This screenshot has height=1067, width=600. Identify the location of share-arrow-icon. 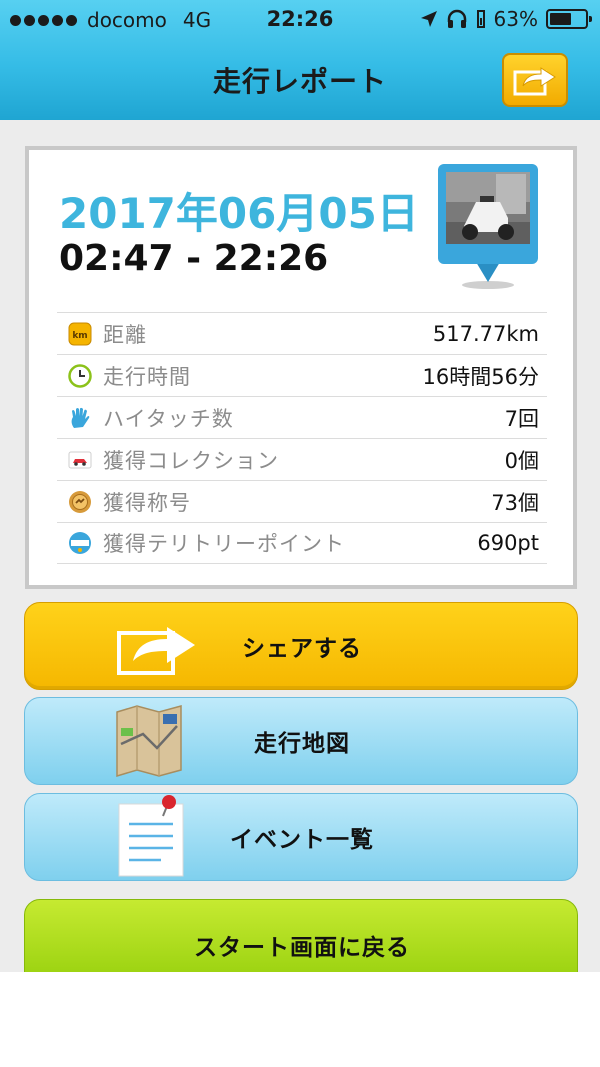
(534, 81).